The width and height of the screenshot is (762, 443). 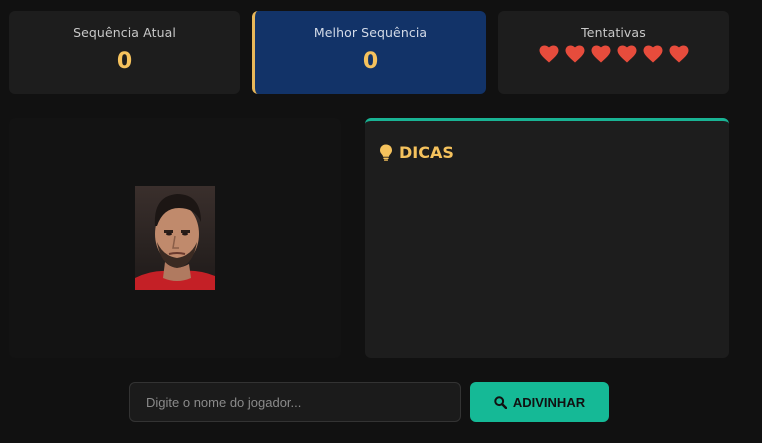 I want to click on attempts-label: Tentativas, so click(x=613, y=32).